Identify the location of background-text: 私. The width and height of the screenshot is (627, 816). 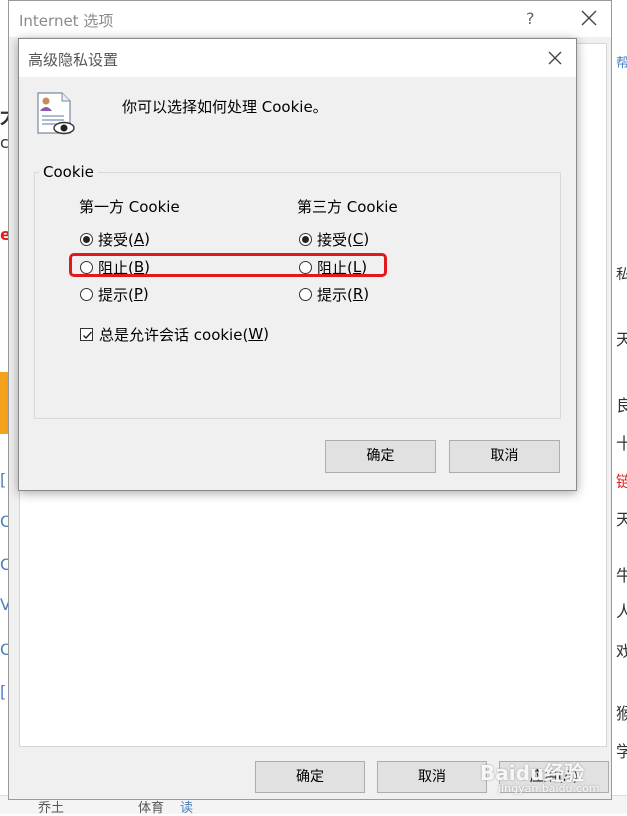
(621, 275).